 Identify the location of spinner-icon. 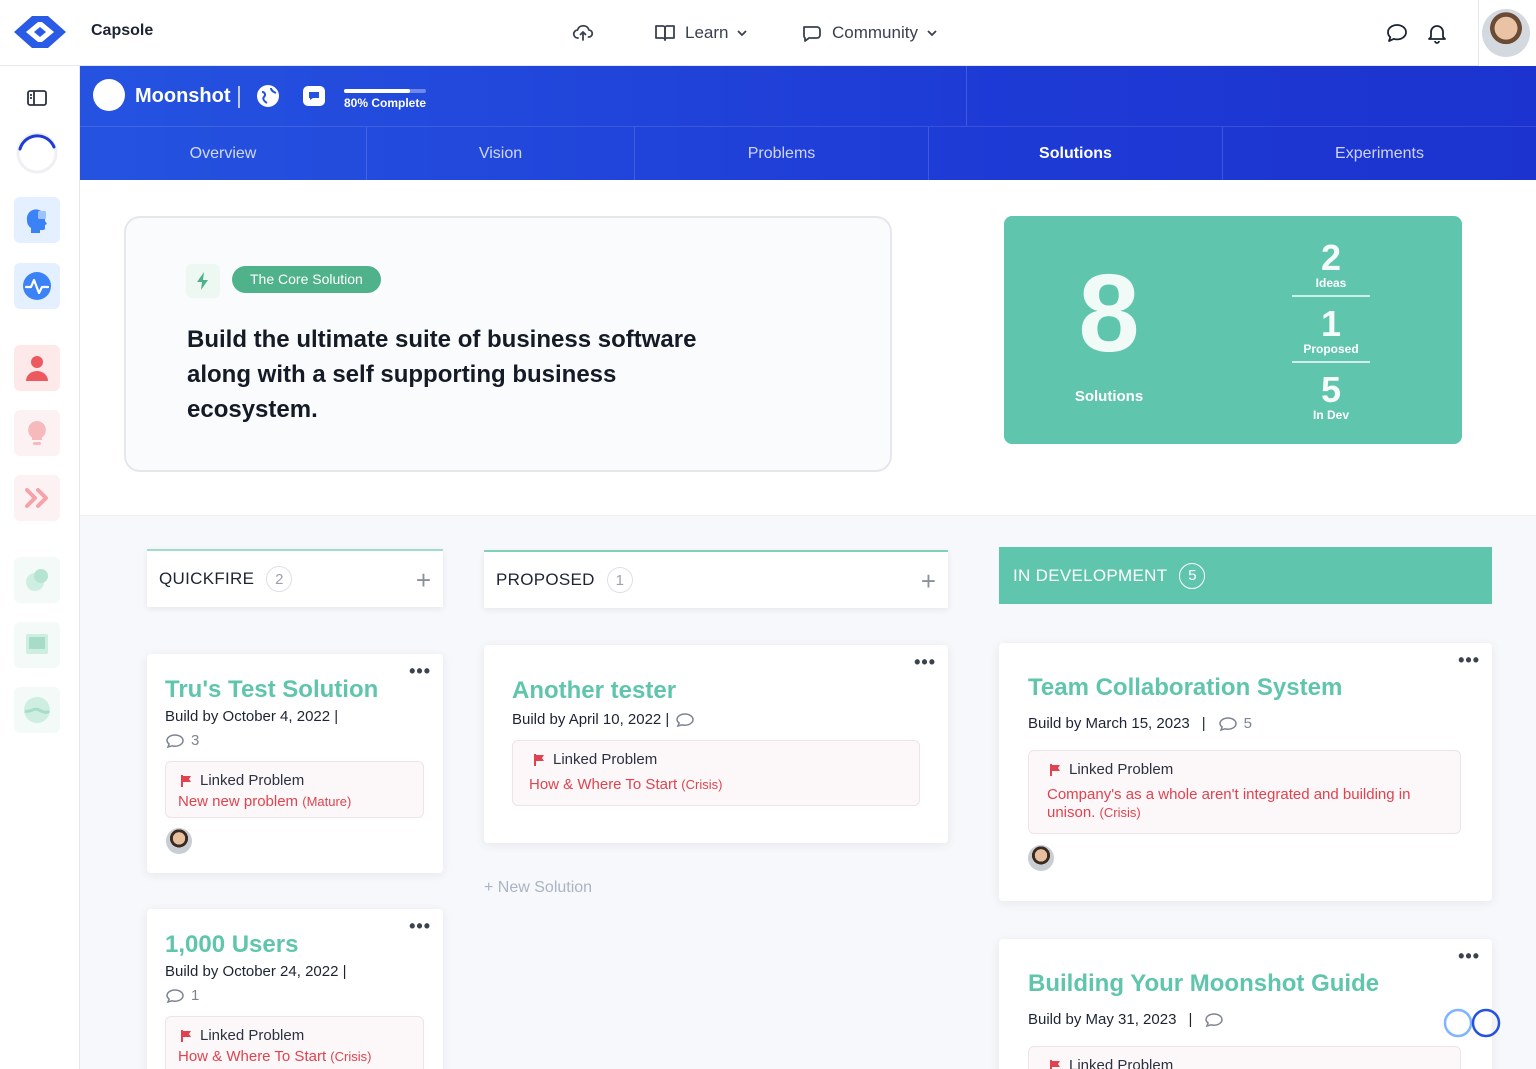
(37, 153).